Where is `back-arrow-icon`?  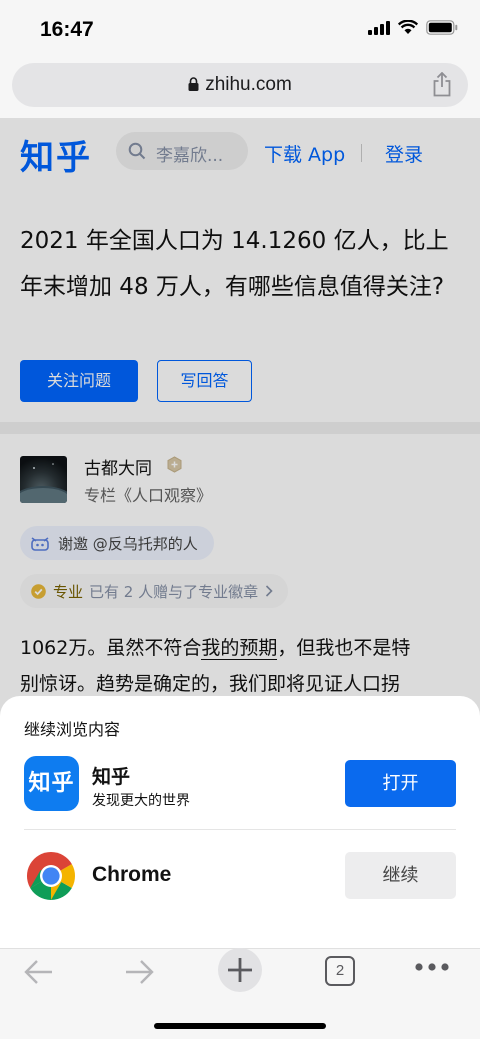
back-arrow-icon is located at coordinates (39, 972).